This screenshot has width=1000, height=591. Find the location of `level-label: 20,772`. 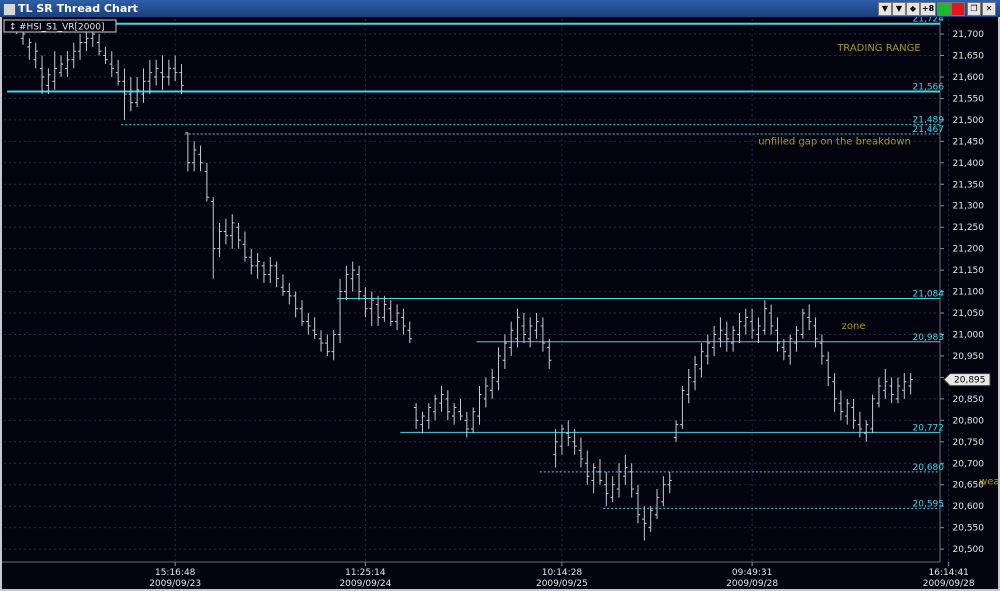

level-label: 20,772 is located at coordinates (929, 428).